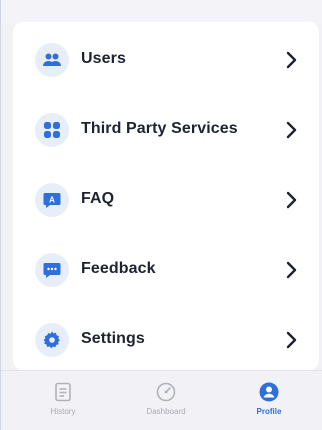  Describe the element at coordinates (118, 268) in the screenshot. I see `menu-item-label: Feedback` at that location.